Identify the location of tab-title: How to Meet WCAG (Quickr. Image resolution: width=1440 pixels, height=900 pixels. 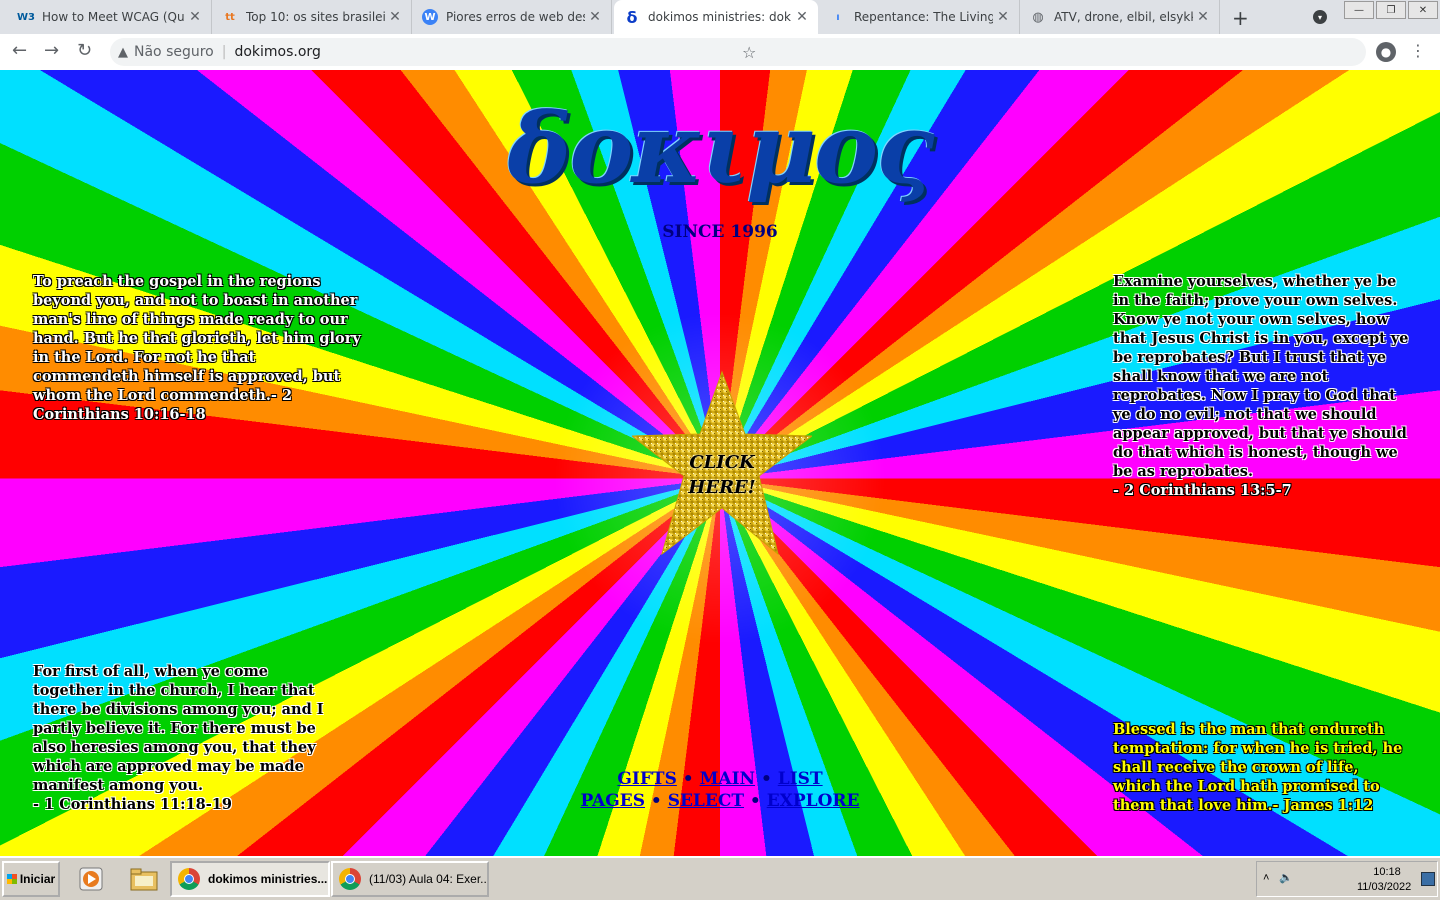
(113, 17).